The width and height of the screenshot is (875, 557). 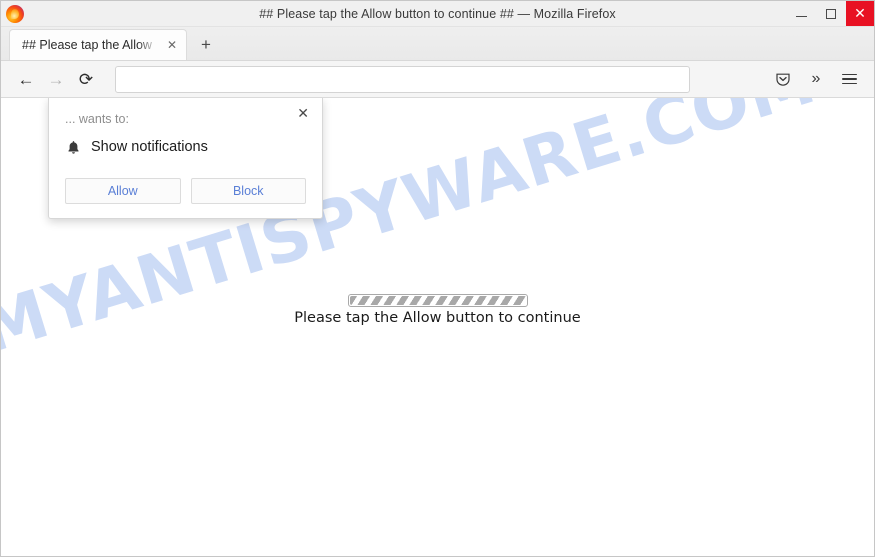 I want to click on maximize-icon, so click(x=831, y=13).